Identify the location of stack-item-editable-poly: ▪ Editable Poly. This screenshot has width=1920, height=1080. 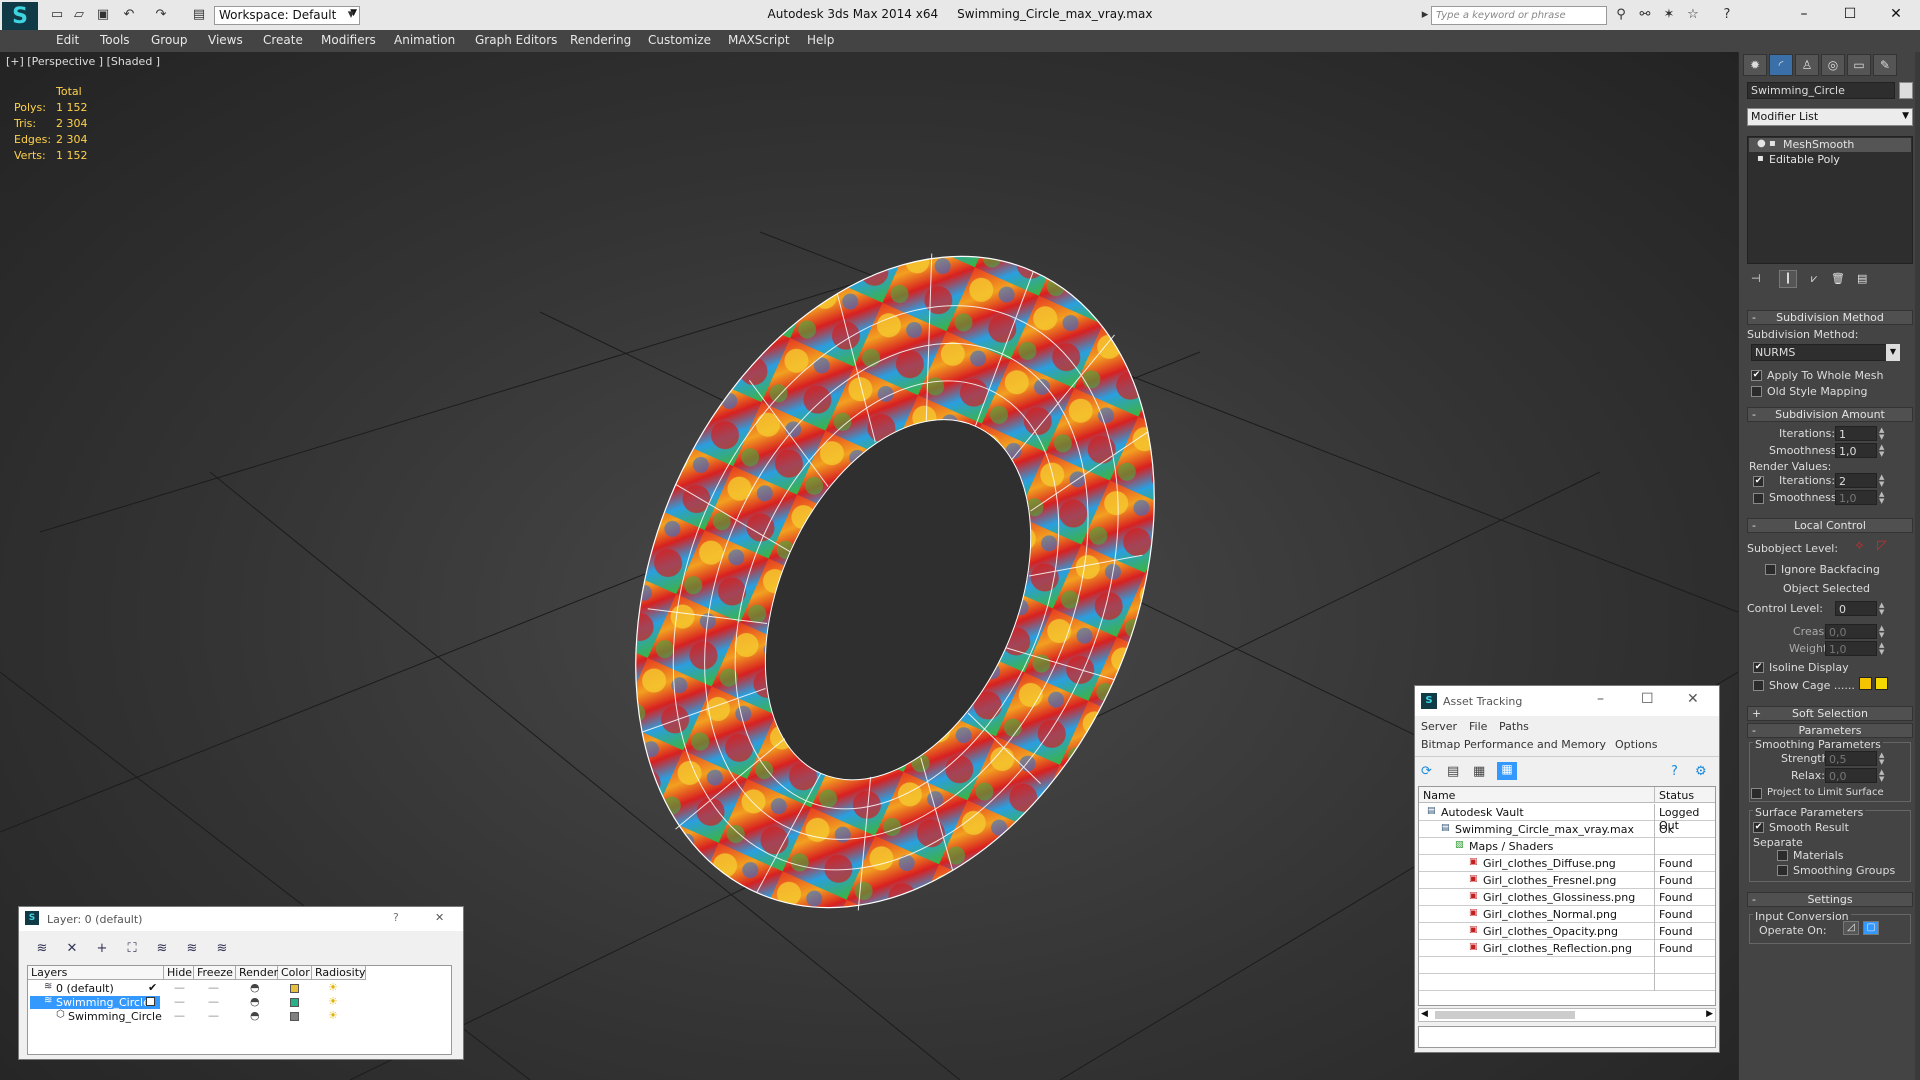
(1830, 160).